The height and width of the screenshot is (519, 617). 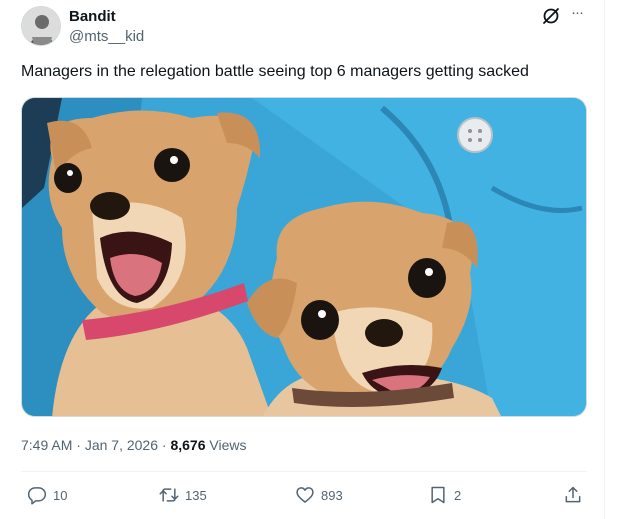 I want to click on like-button: 893, so click(x=319, y=495).